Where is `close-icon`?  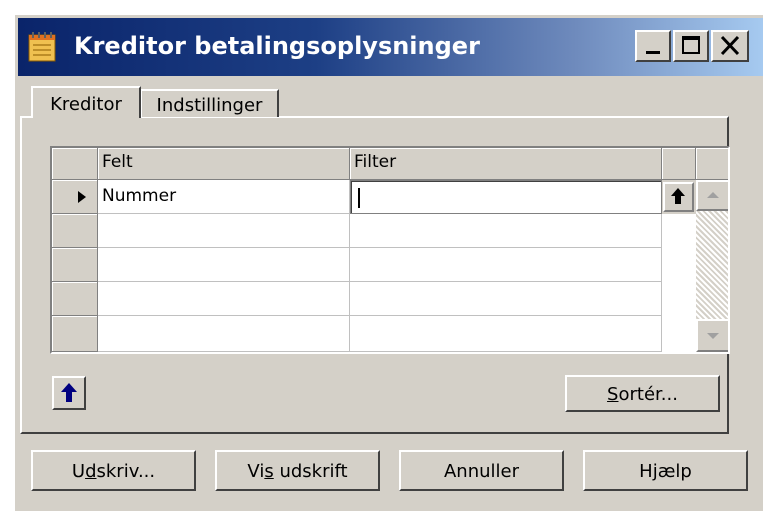
close-icon is located at coordinates (730, 45).